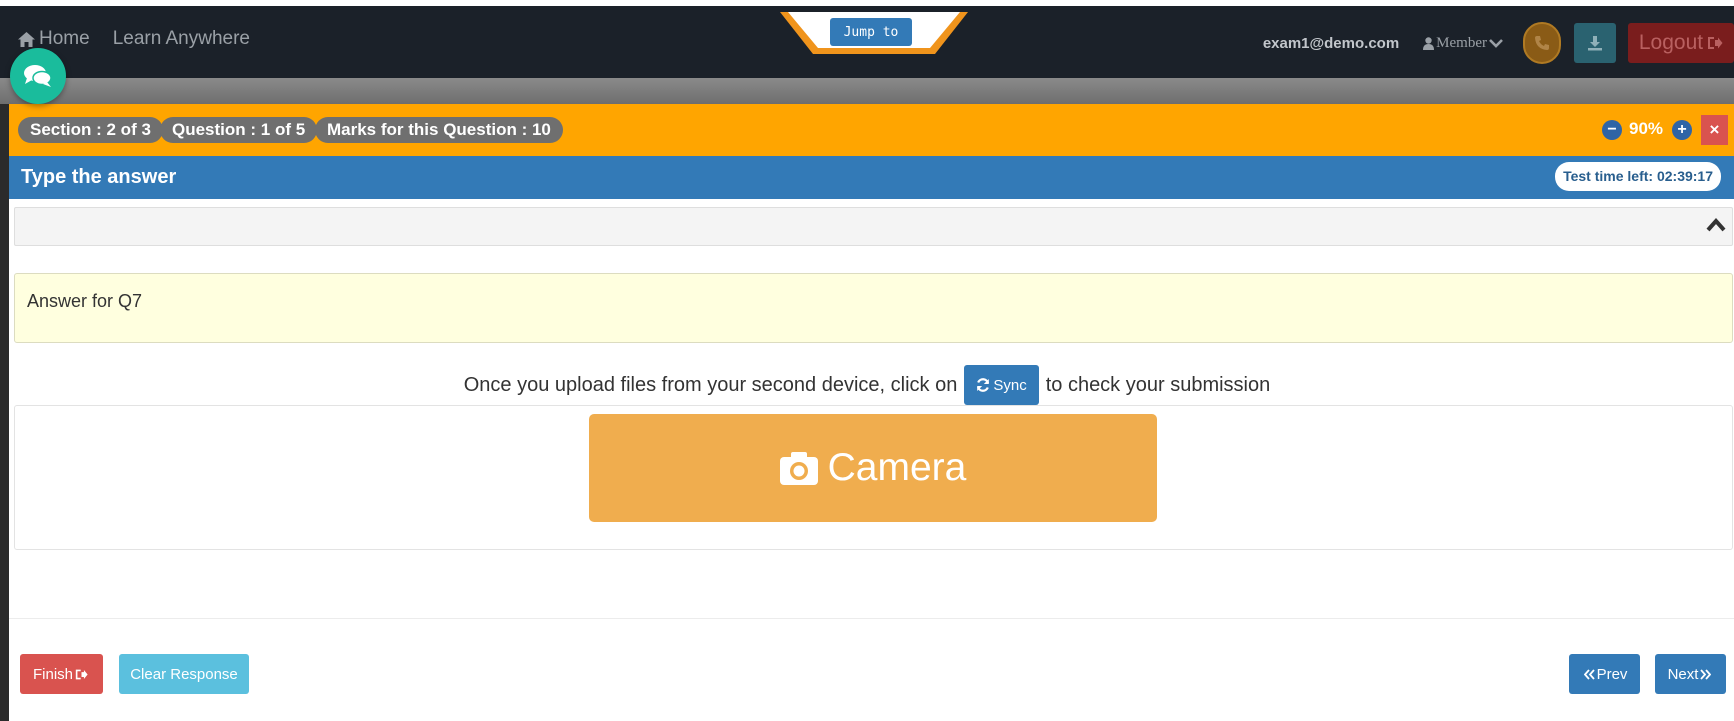  I want to click on sync-suffix-text: to check your submission, so click(1158, 384).